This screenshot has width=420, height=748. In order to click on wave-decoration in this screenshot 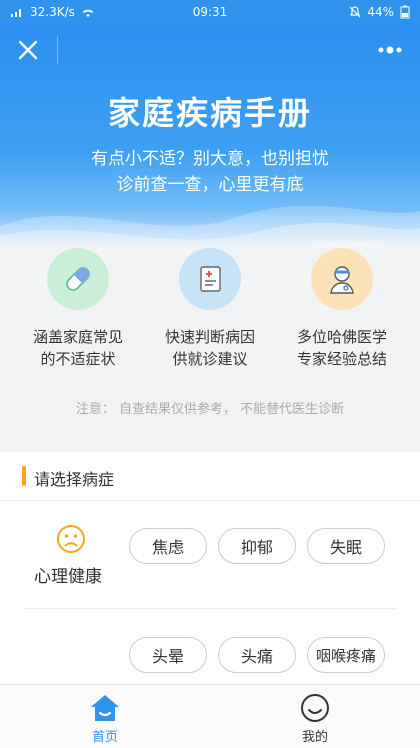, I will do `click(210, 230)`.